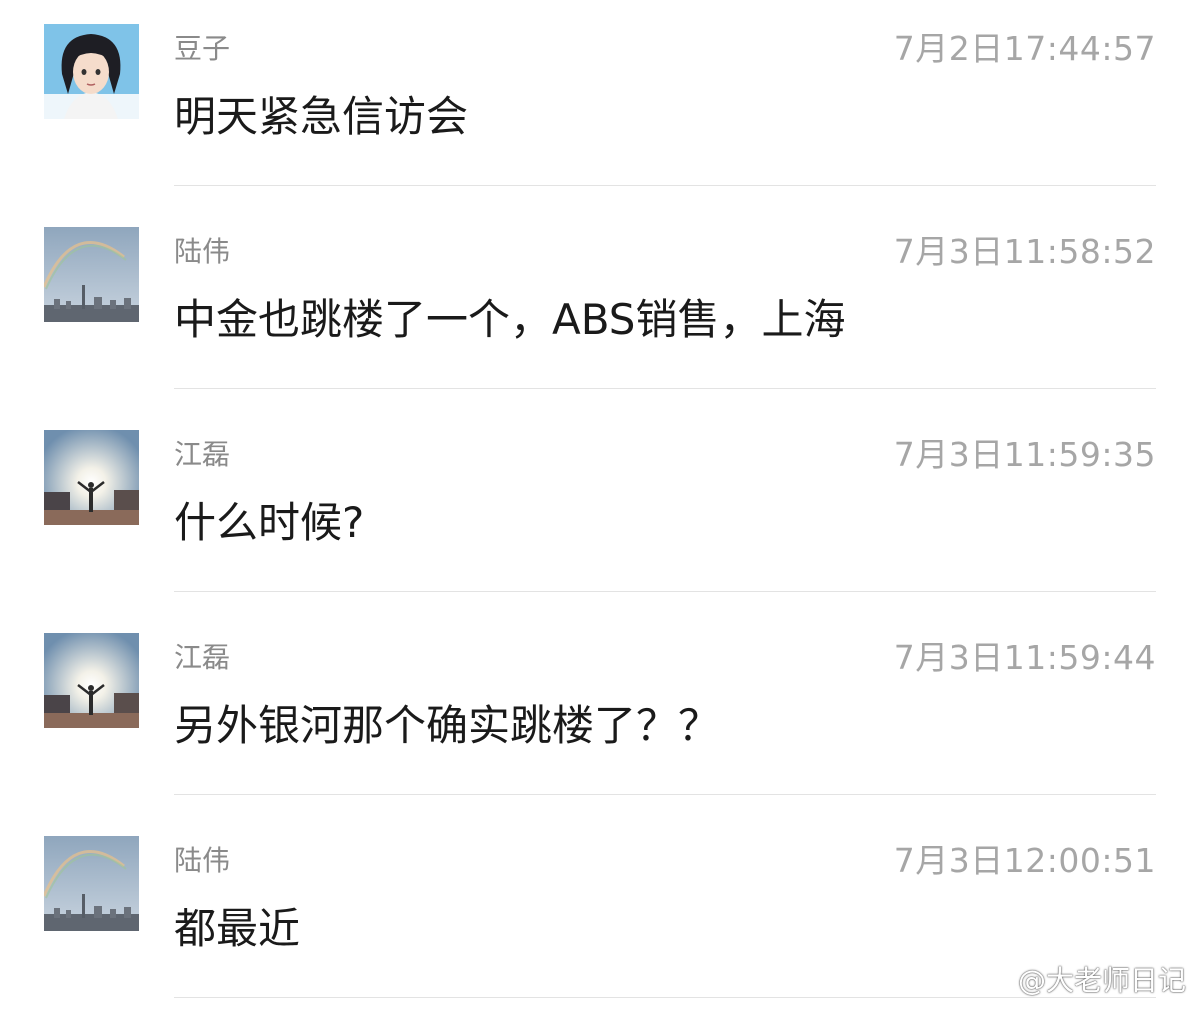 The image size is (1200, 1015). What do you see at coordinates (321, 116) in the screenshot?
I see `message-text: 明天紧急信访会` at bounding box center [321, 116].